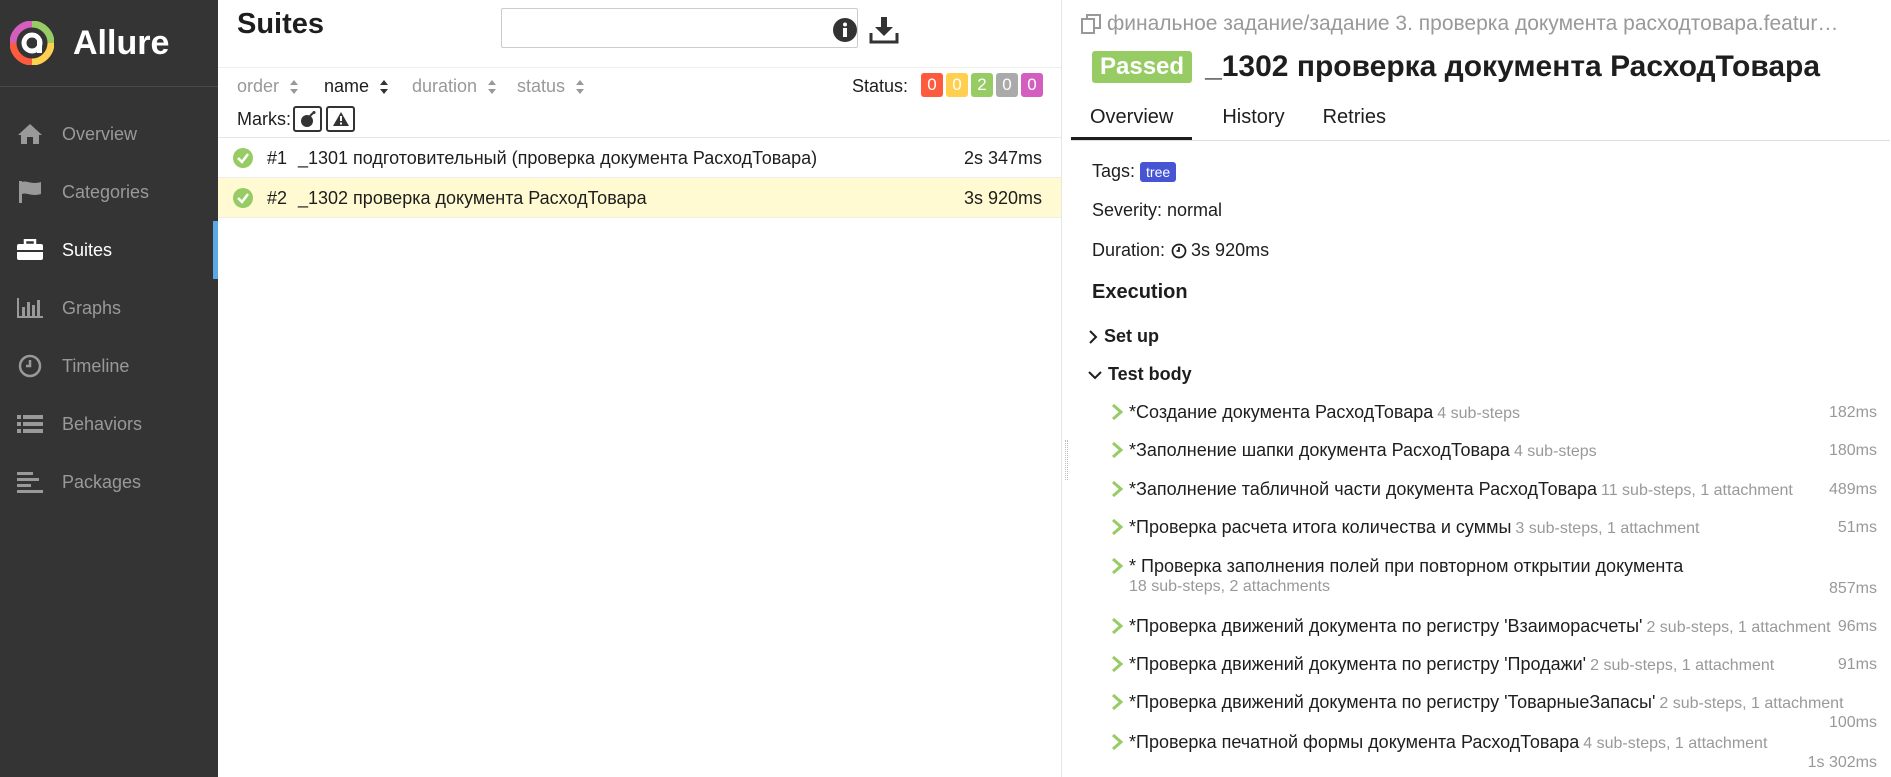 Image resolution: width=1891 pixels, height=777 pixels. I want to click on tab-history: History, so click(1253, 118).